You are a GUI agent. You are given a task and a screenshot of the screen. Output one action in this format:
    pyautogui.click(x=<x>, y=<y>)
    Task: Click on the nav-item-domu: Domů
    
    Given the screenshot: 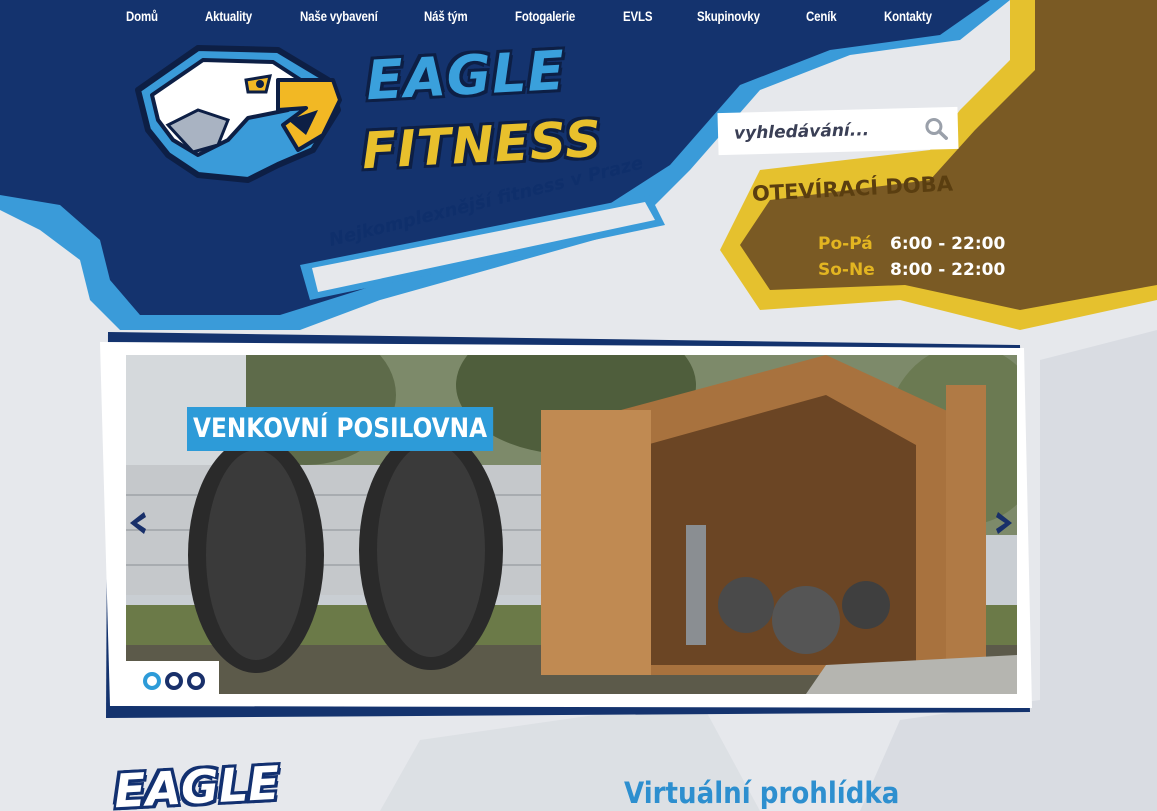 What is the action you would take?
    pyautogui.click(x=142, y=16)
    